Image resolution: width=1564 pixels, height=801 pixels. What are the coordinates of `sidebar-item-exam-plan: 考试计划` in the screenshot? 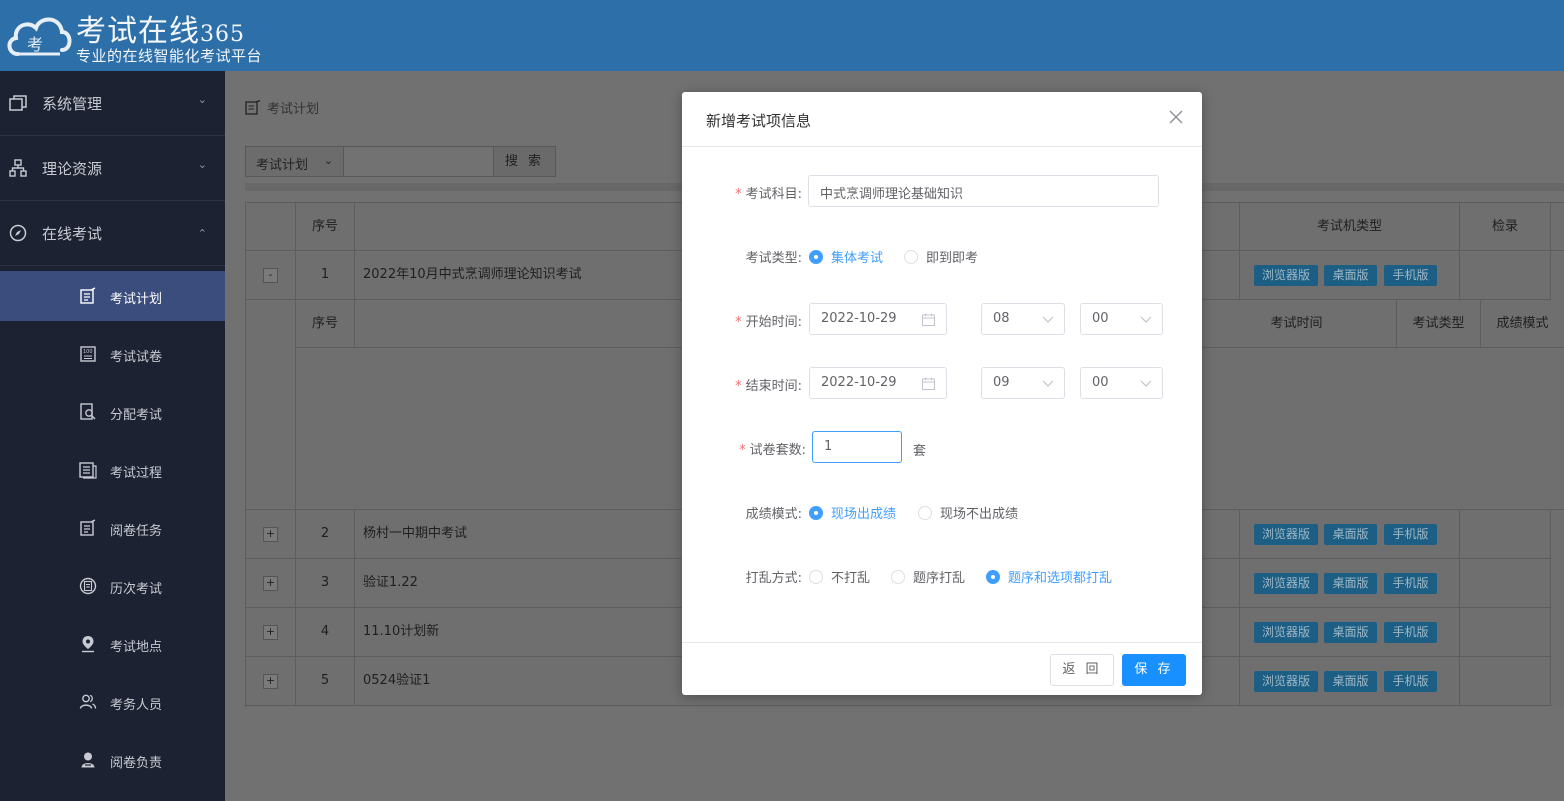 It's located at (112, 296).